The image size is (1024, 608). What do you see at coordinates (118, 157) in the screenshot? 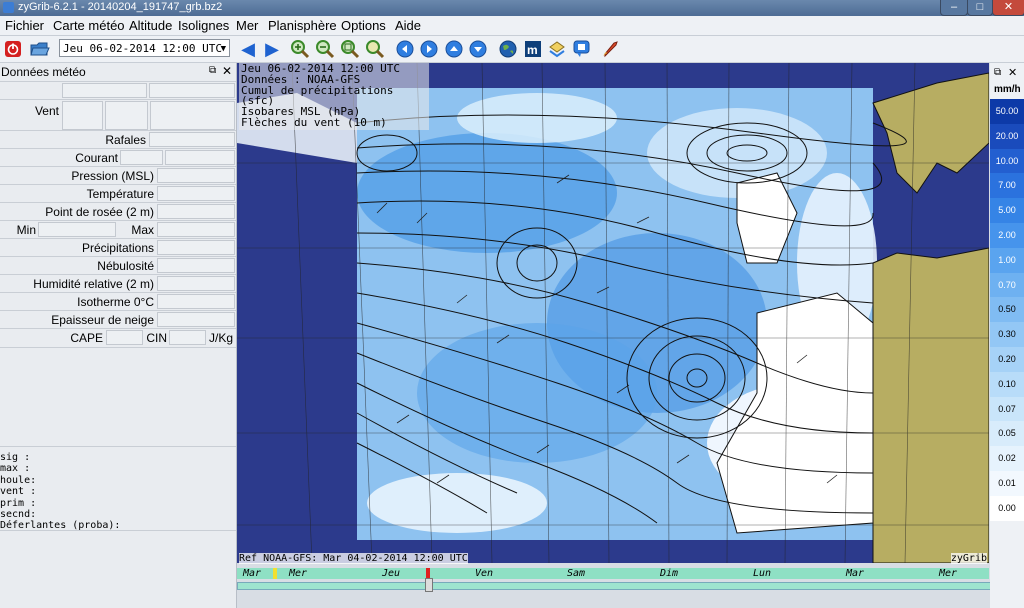
I see `current-row: Courant` at bounding box center [118, 157].